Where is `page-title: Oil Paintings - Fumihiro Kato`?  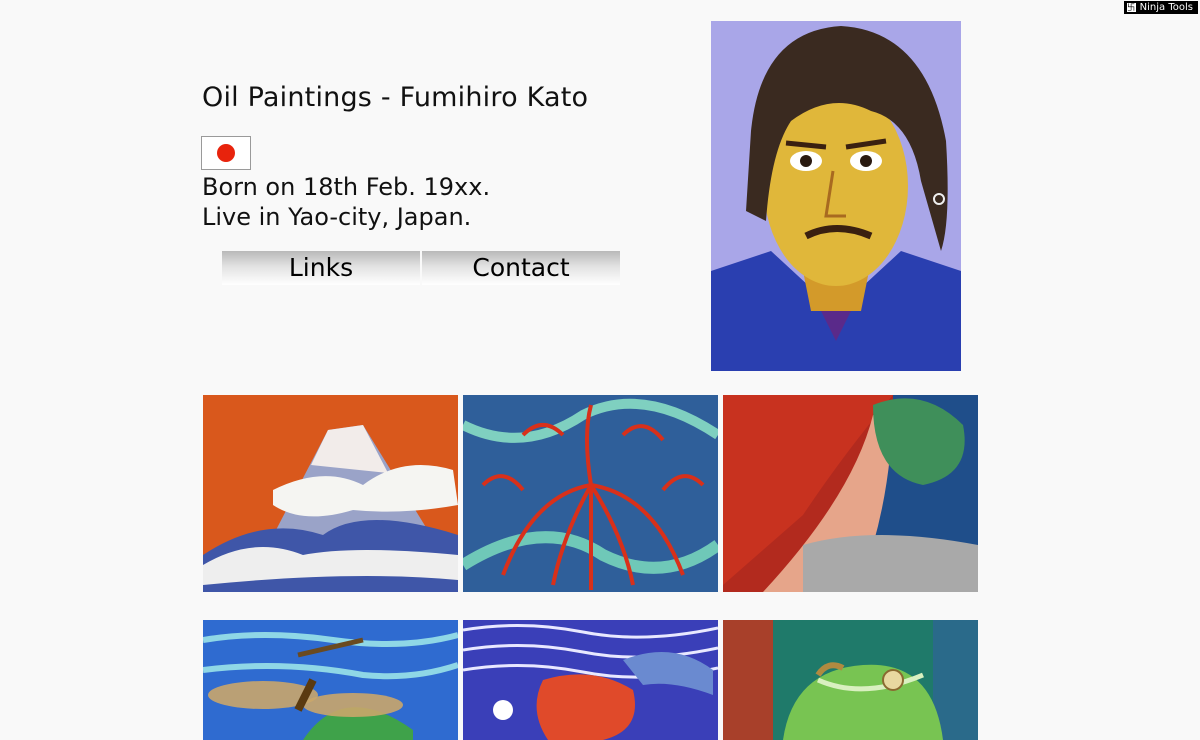
page-title: Oil Paintings - Fumihiro Kato is located at coordinates (395, 97).